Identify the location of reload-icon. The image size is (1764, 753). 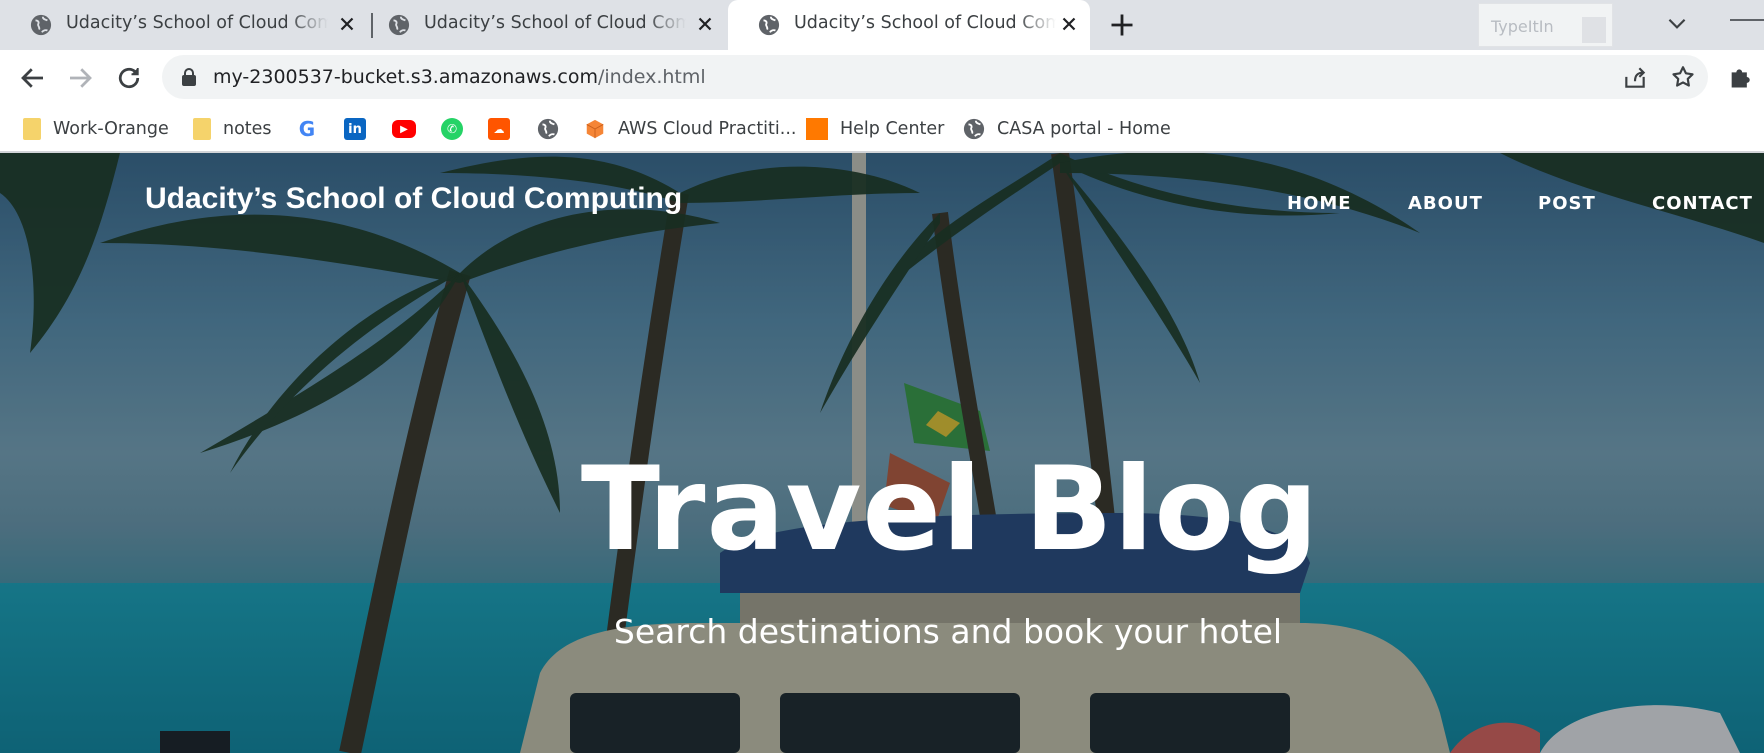
(129, 78).